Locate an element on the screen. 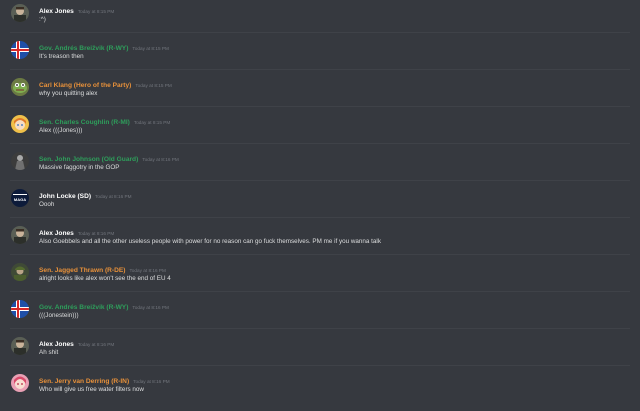  message-text: (((Jonestein))) is located at coordinates (59, 315).